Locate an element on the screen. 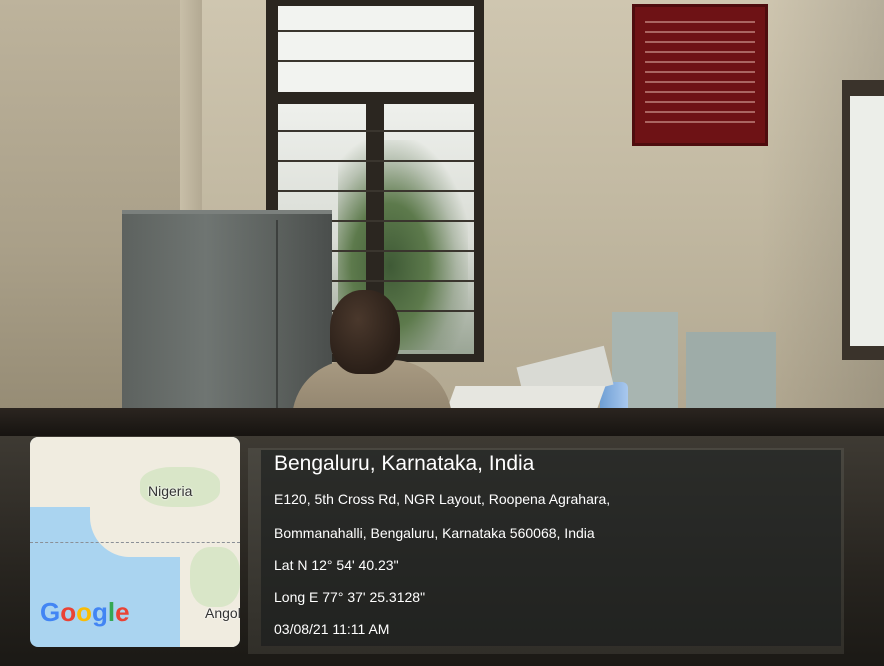 The width and height of the screenshot is (884, 666). desk-edge is located at coordinates (442, 423).